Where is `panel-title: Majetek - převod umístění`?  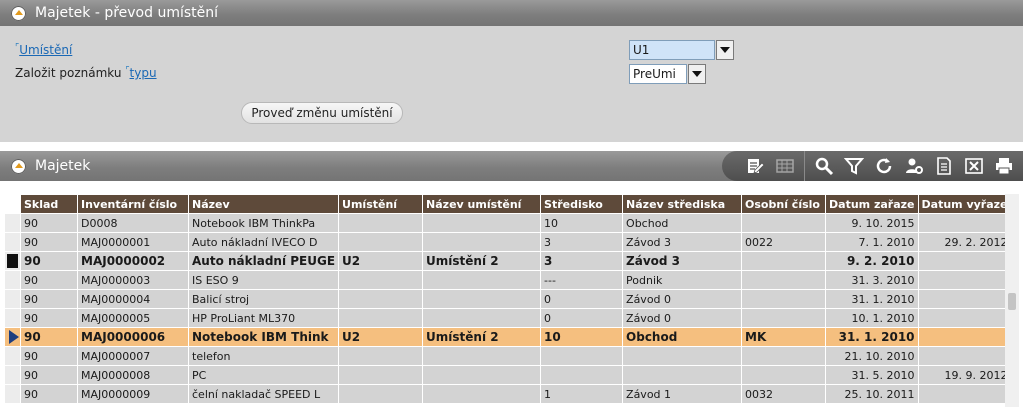
panel-title: Majetek - převod umístění is located at coordinates (127, 13).